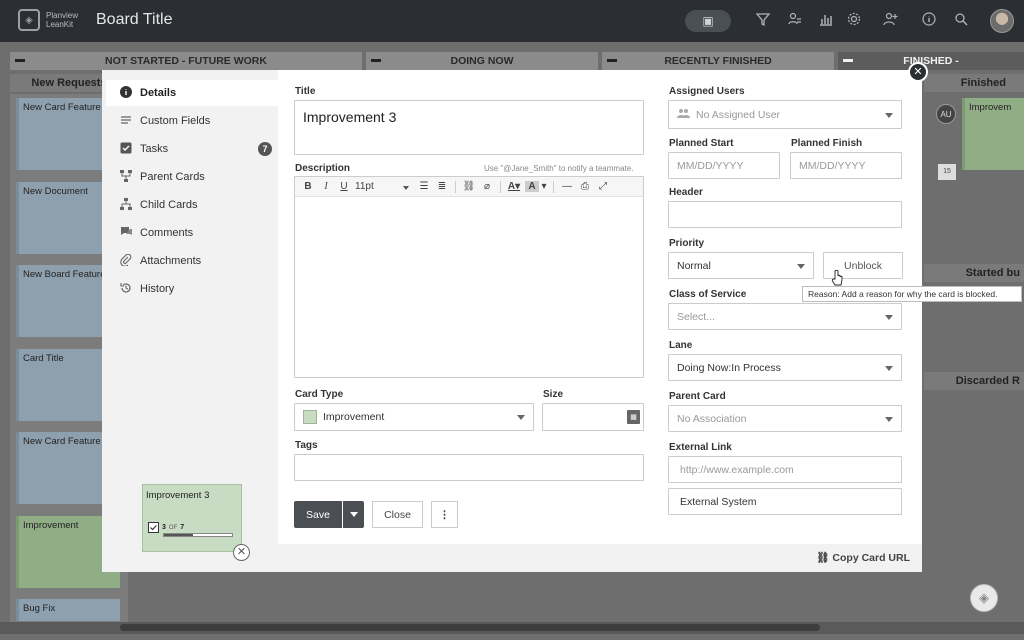 This screenshot has width=1024, height=640. I want to click on assigned-users-select: No Assigned User, so click(785, 114).